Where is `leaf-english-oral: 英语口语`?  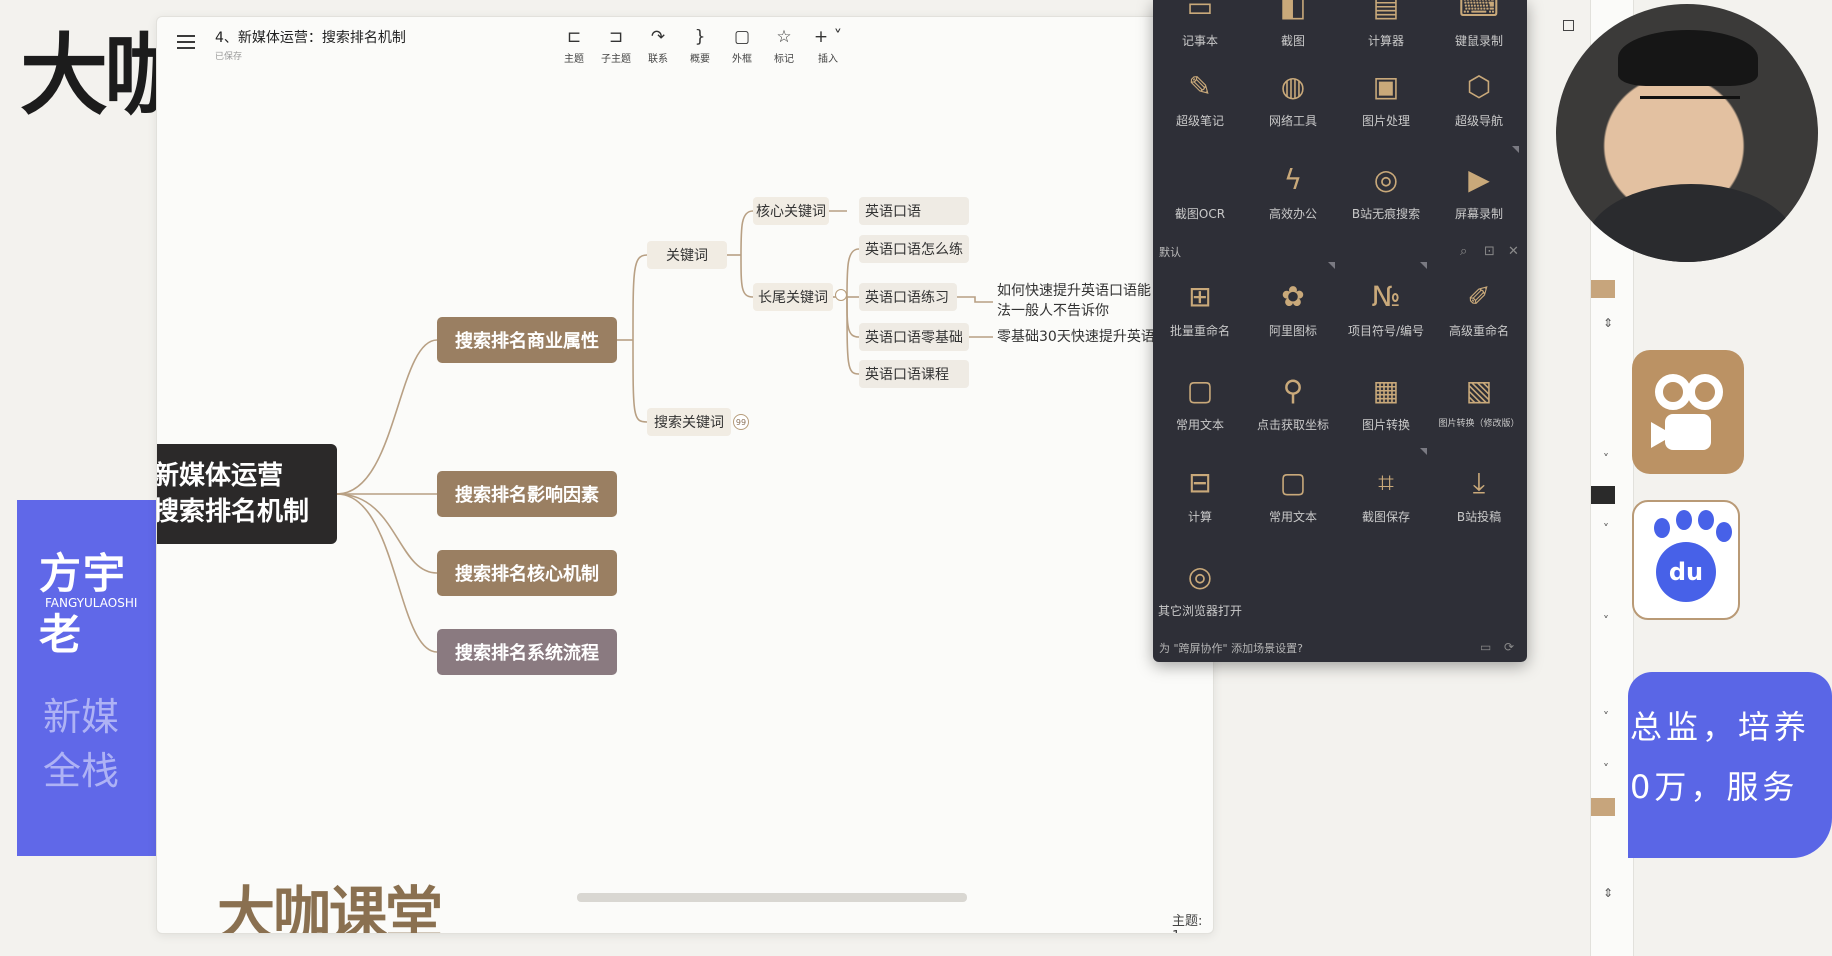
leaf-english-oral: 英语口语 is located at coordinates (914, 211).